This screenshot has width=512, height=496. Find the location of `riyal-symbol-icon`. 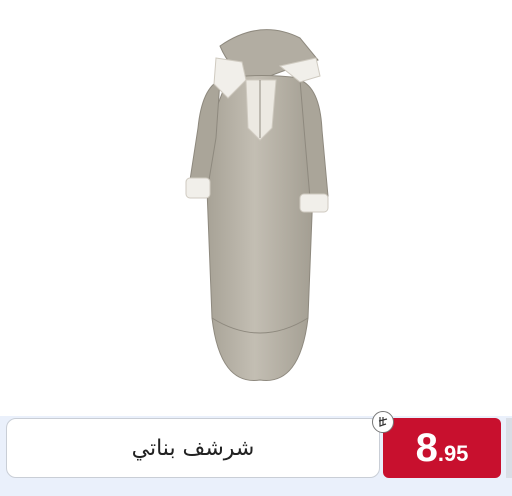

riyal-symbol-icon is located at coordinates (383, 422).